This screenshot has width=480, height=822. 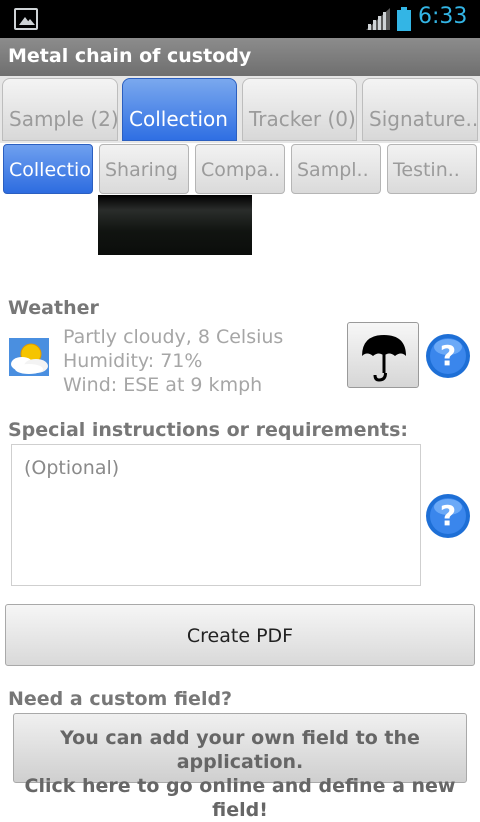 I want to click on tab-label: Collection, so click(x=178, y=119).